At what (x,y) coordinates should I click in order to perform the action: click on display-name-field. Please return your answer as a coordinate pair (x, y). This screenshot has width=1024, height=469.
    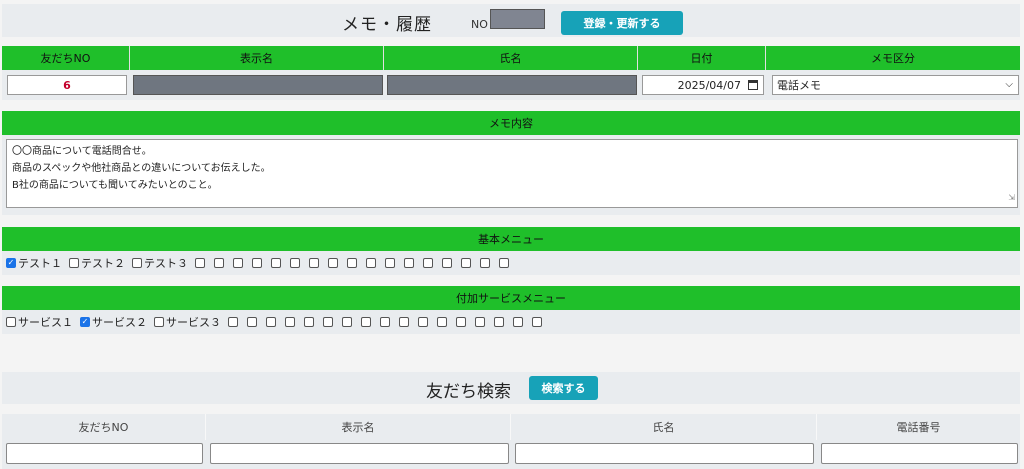
    Looking at the image, I should click on (258, 85).